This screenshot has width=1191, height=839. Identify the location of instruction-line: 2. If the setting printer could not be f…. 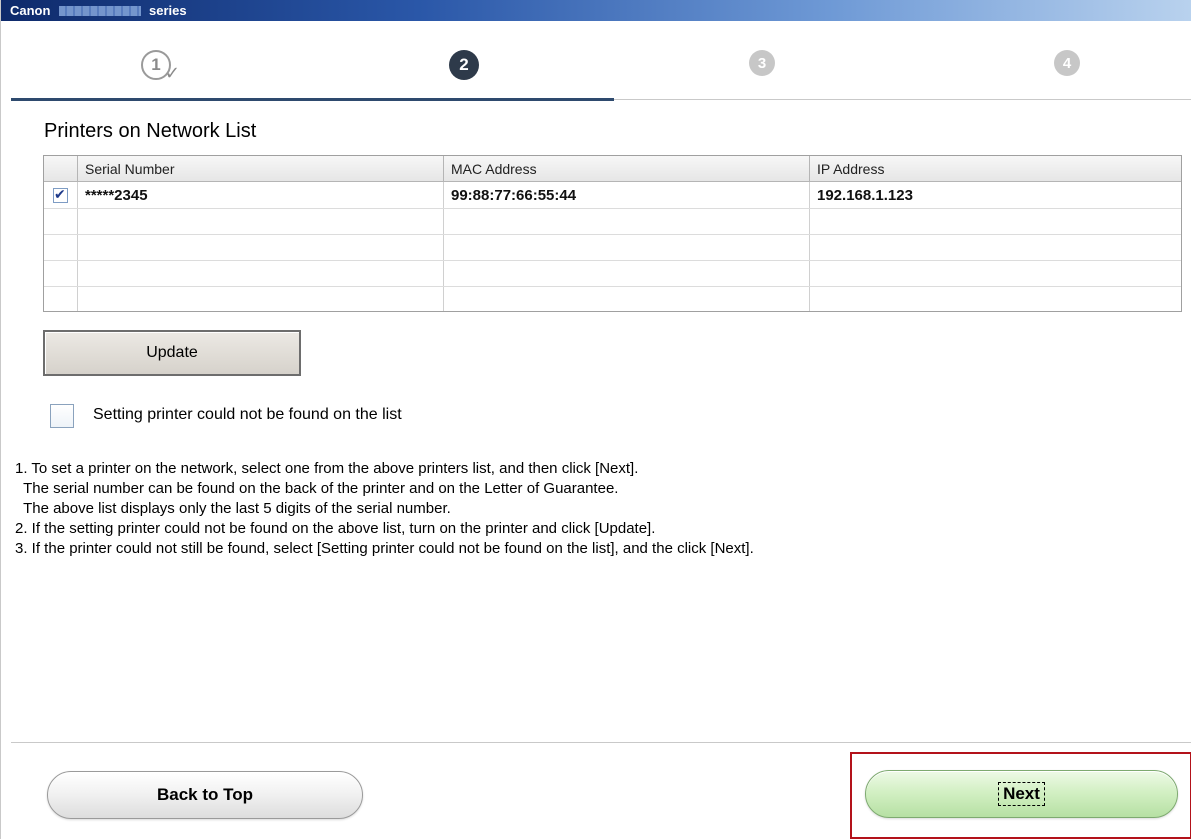
(335, 528).